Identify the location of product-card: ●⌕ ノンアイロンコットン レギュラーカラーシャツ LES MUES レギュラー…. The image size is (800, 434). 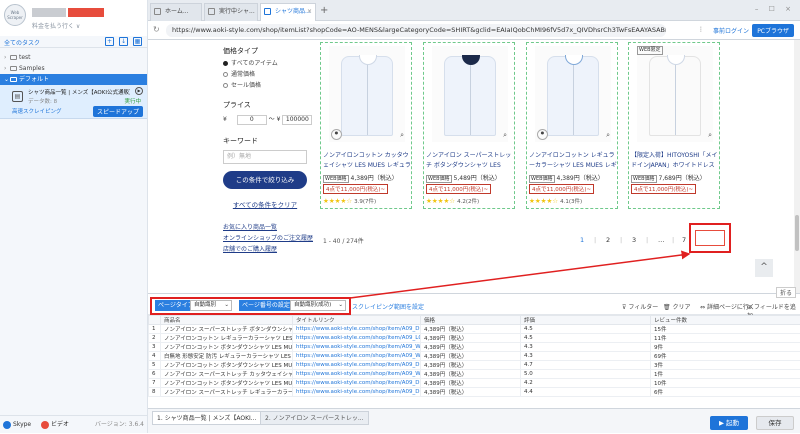
(572, 125).